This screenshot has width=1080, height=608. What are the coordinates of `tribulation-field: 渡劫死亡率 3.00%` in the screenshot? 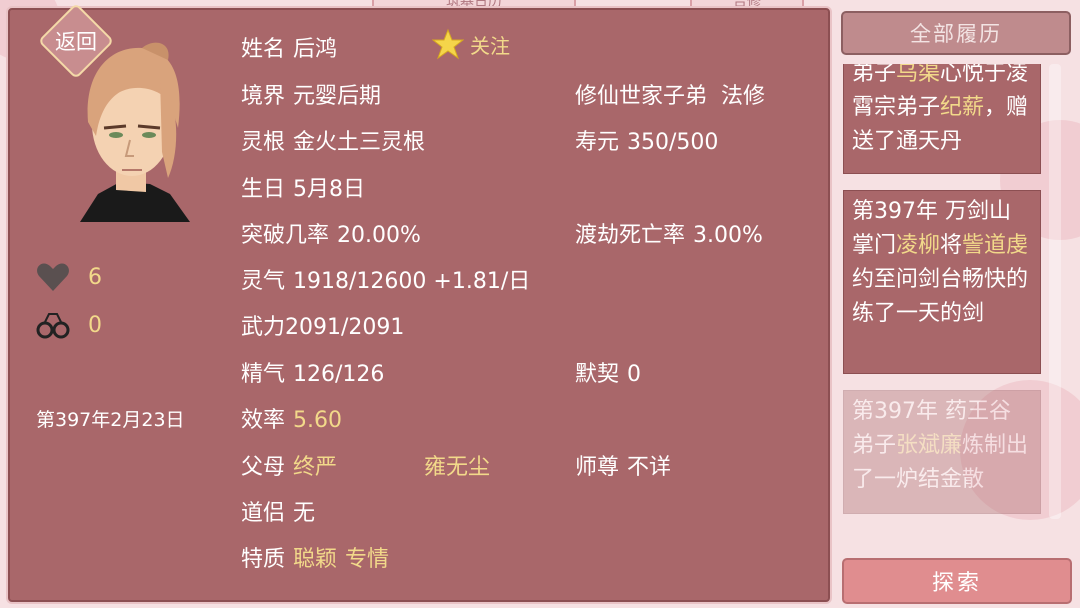 It's located at (669, 233).